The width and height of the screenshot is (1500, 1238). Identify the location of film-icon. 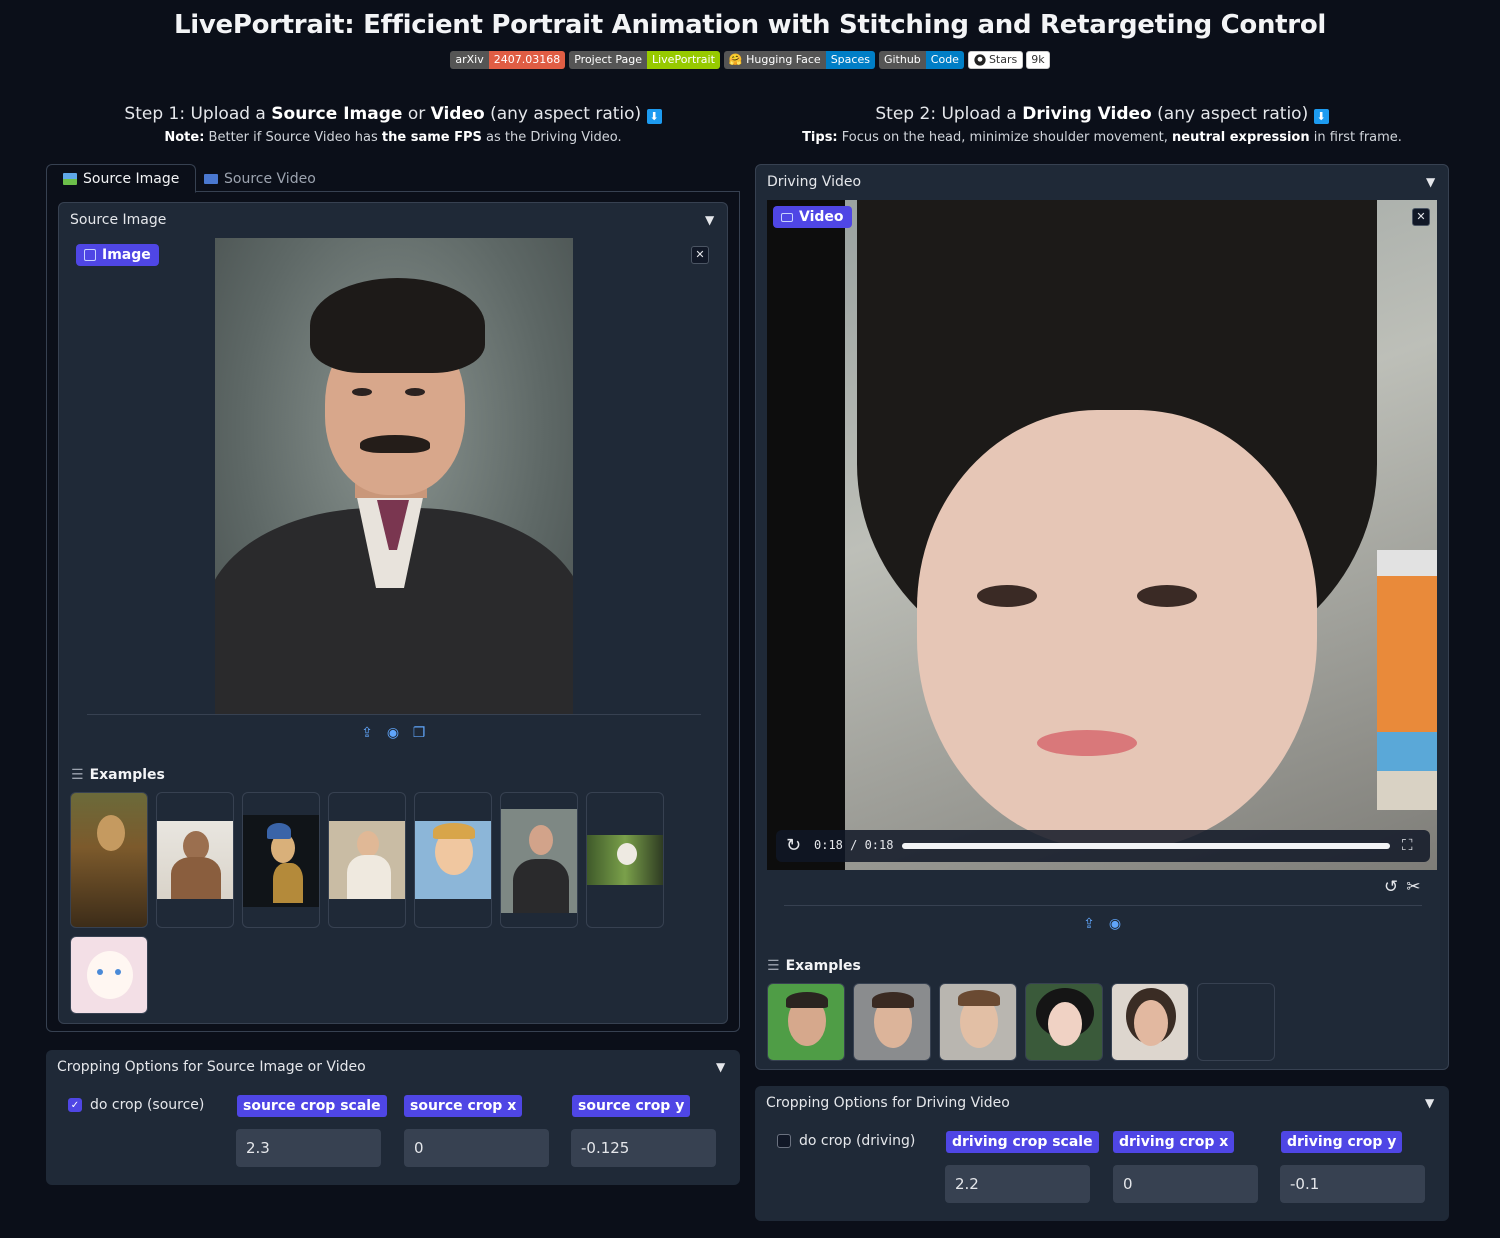
(211, 178).